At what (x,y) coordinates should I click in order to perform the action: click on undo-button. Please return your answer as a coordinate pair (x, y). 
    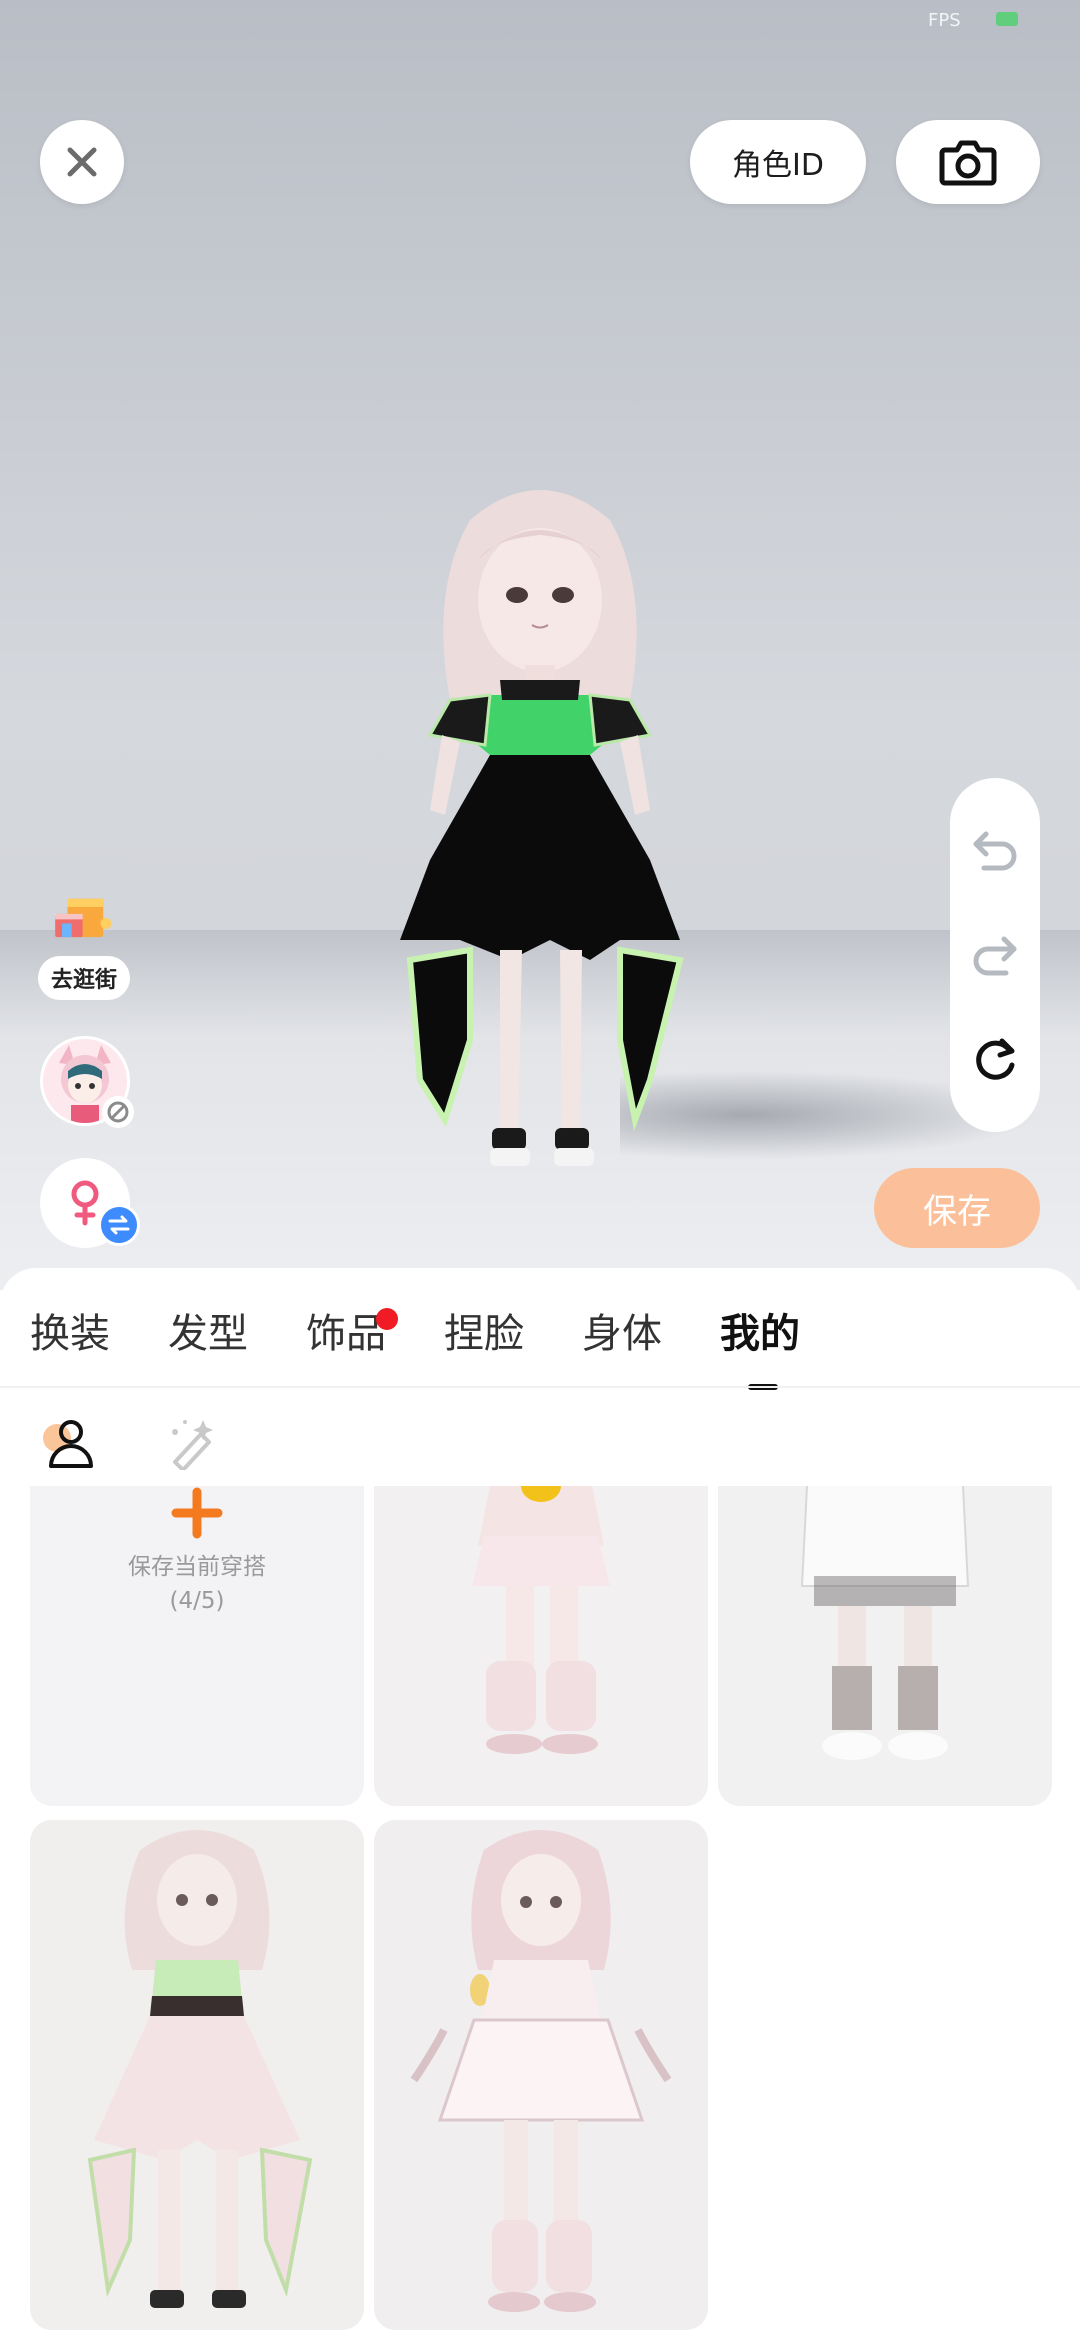
    Looking at the image, I should click on (995, 850).